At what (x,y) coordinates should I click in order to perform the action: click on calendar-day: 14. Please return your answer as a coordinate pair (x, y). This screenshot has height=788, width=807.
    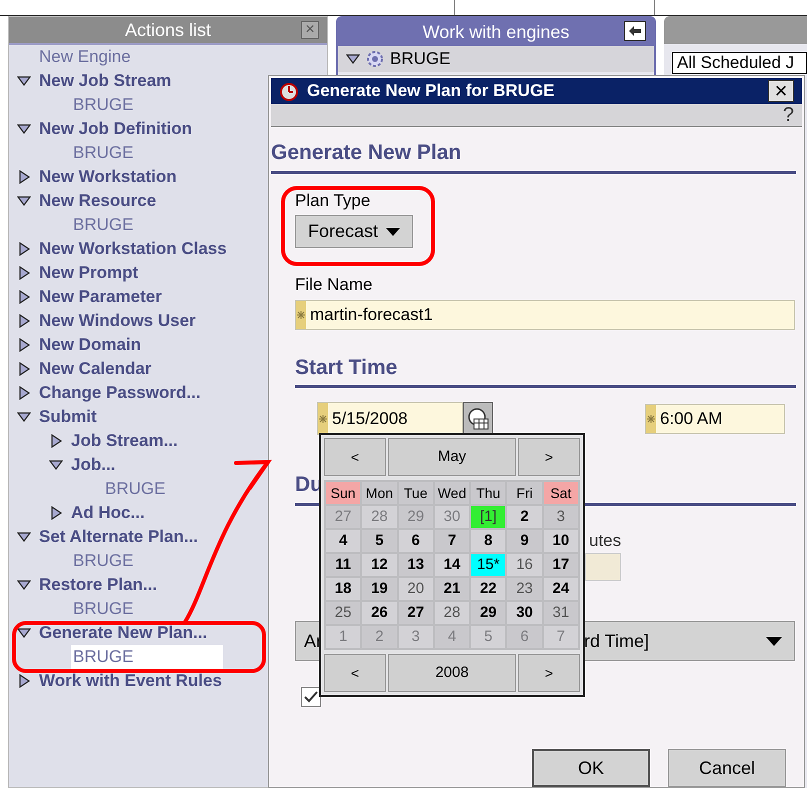
    Looking at the image, I should click on (452, 565).